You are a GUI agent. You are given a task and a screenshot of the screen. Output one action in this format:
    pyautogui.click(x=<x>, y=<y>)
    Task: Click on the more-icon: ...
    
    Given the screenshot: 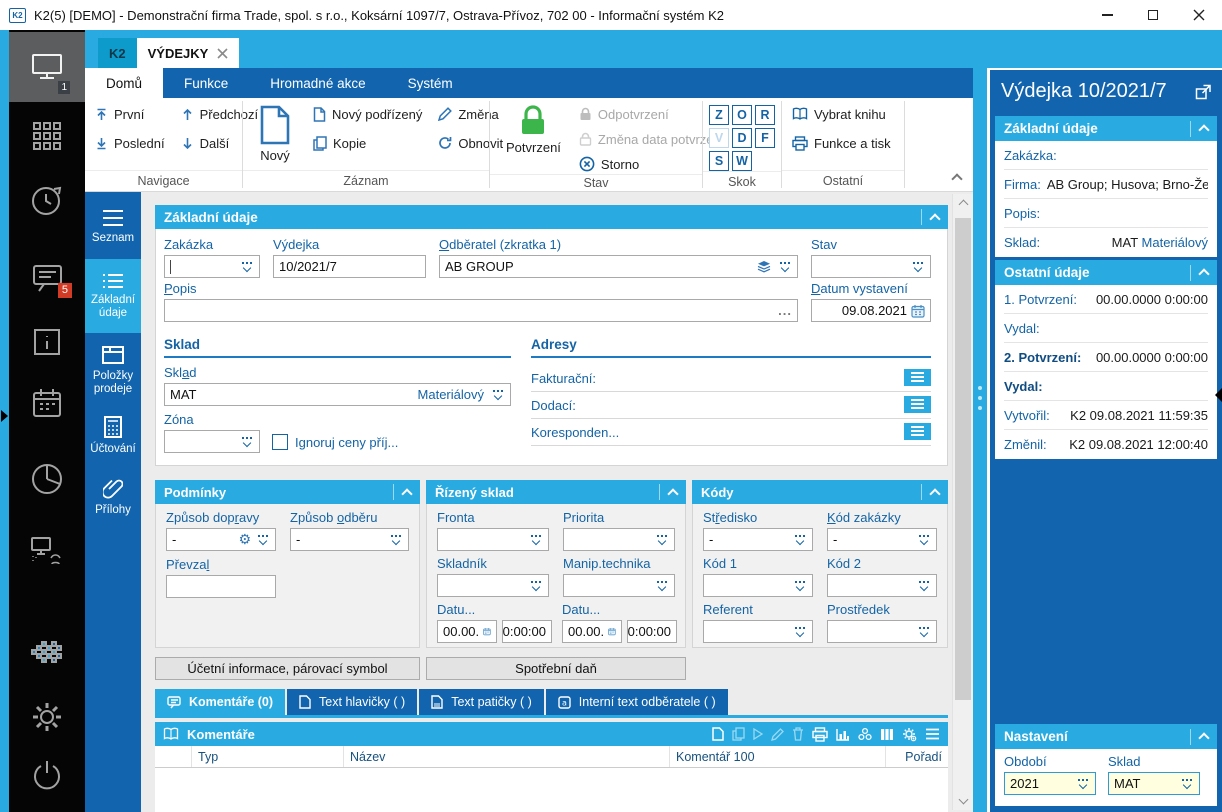 What is the action you would take?
    pyautogui.click(x=785, y=310)
    